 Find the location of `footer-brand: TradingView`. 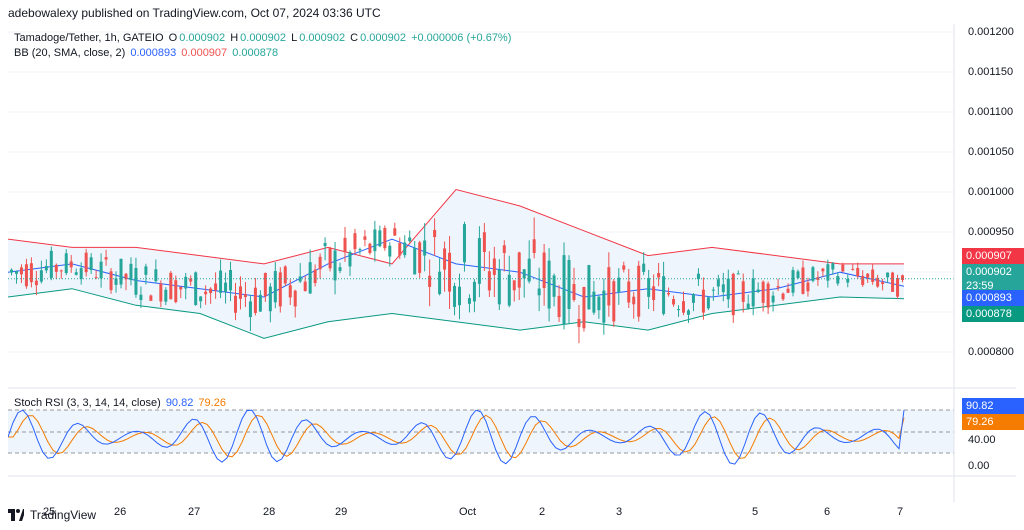

footer-brand: TradingView is located at coordinates (63, 515).